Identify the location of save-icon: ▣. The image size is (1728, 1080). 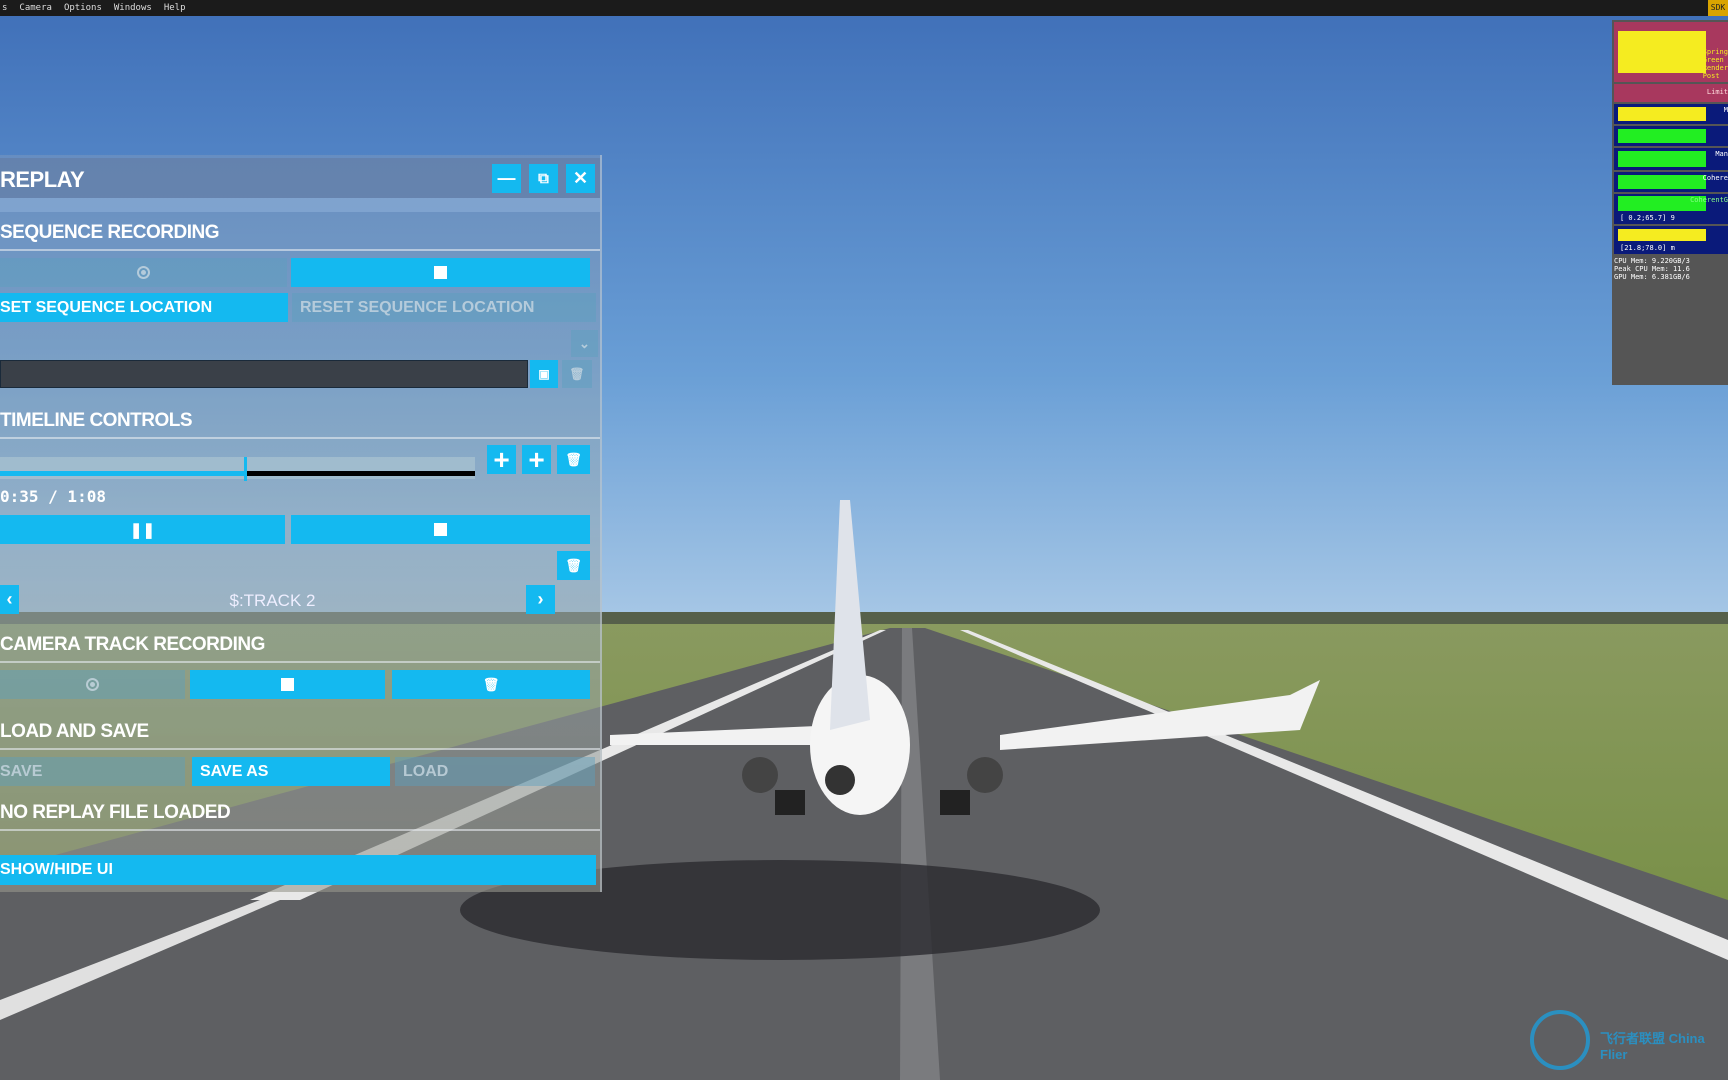
(544, 374).